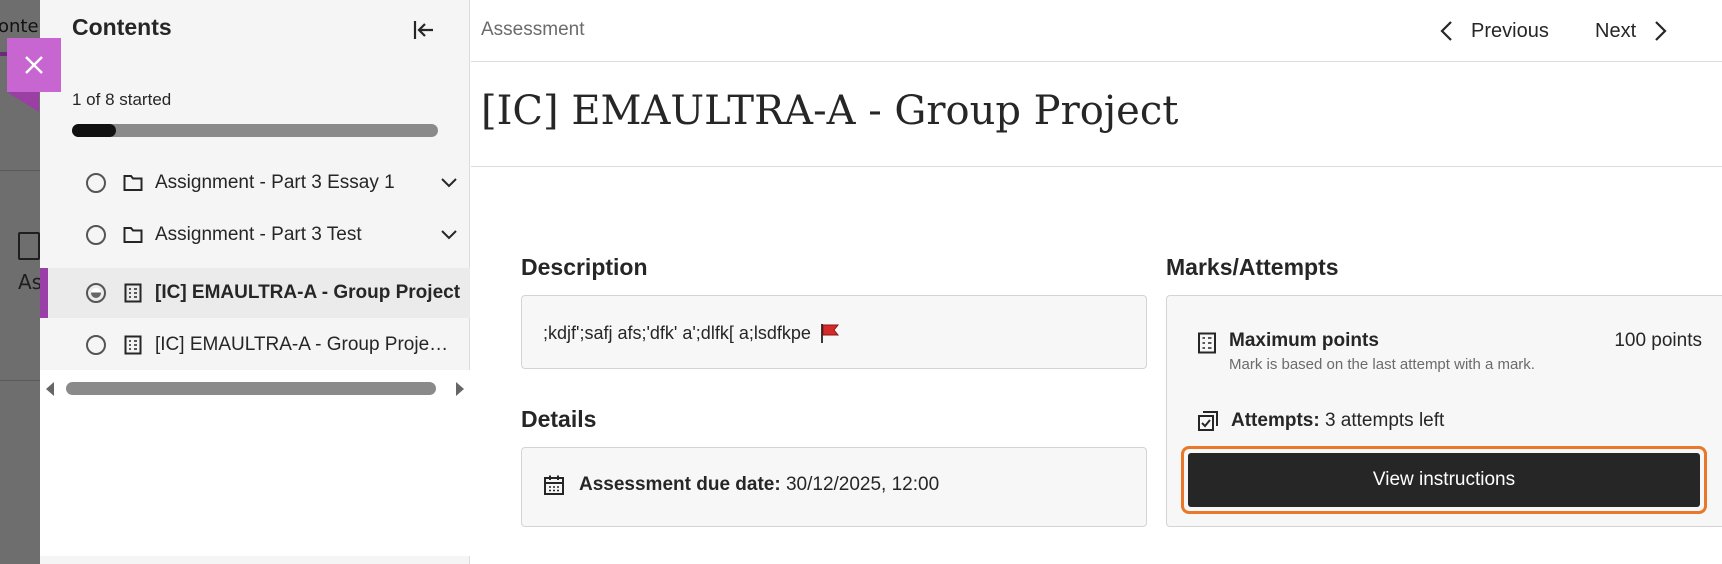 Image resolution: width=1722 pixels, height=564 pixels. Describe the element at coordinates (830, 111) in the screenshot. I see `page-title: [IC] EMAULTRA-A - Group Project` at that location.